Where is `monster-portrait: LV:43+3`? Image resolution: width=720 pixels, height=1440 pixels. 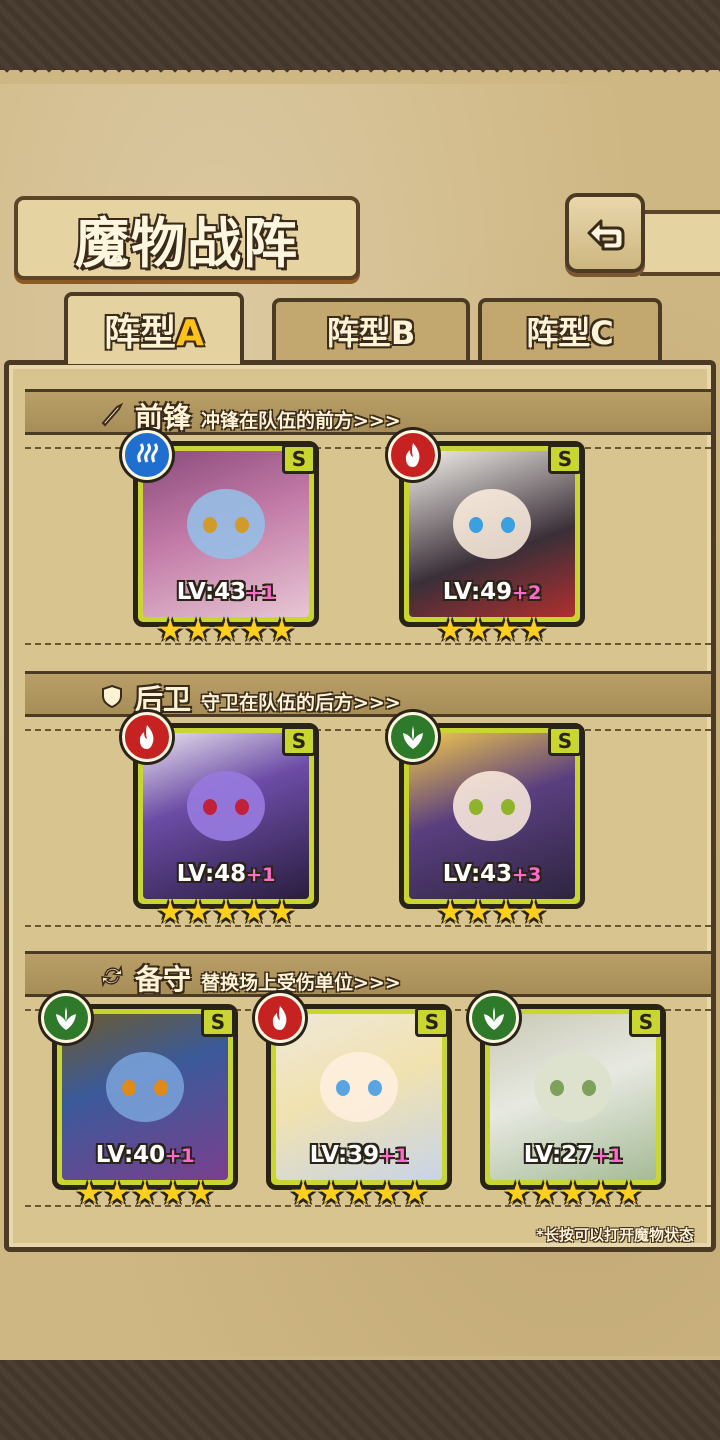 monster-portrait: LV:43+3 is located at coordinates (492, 816).